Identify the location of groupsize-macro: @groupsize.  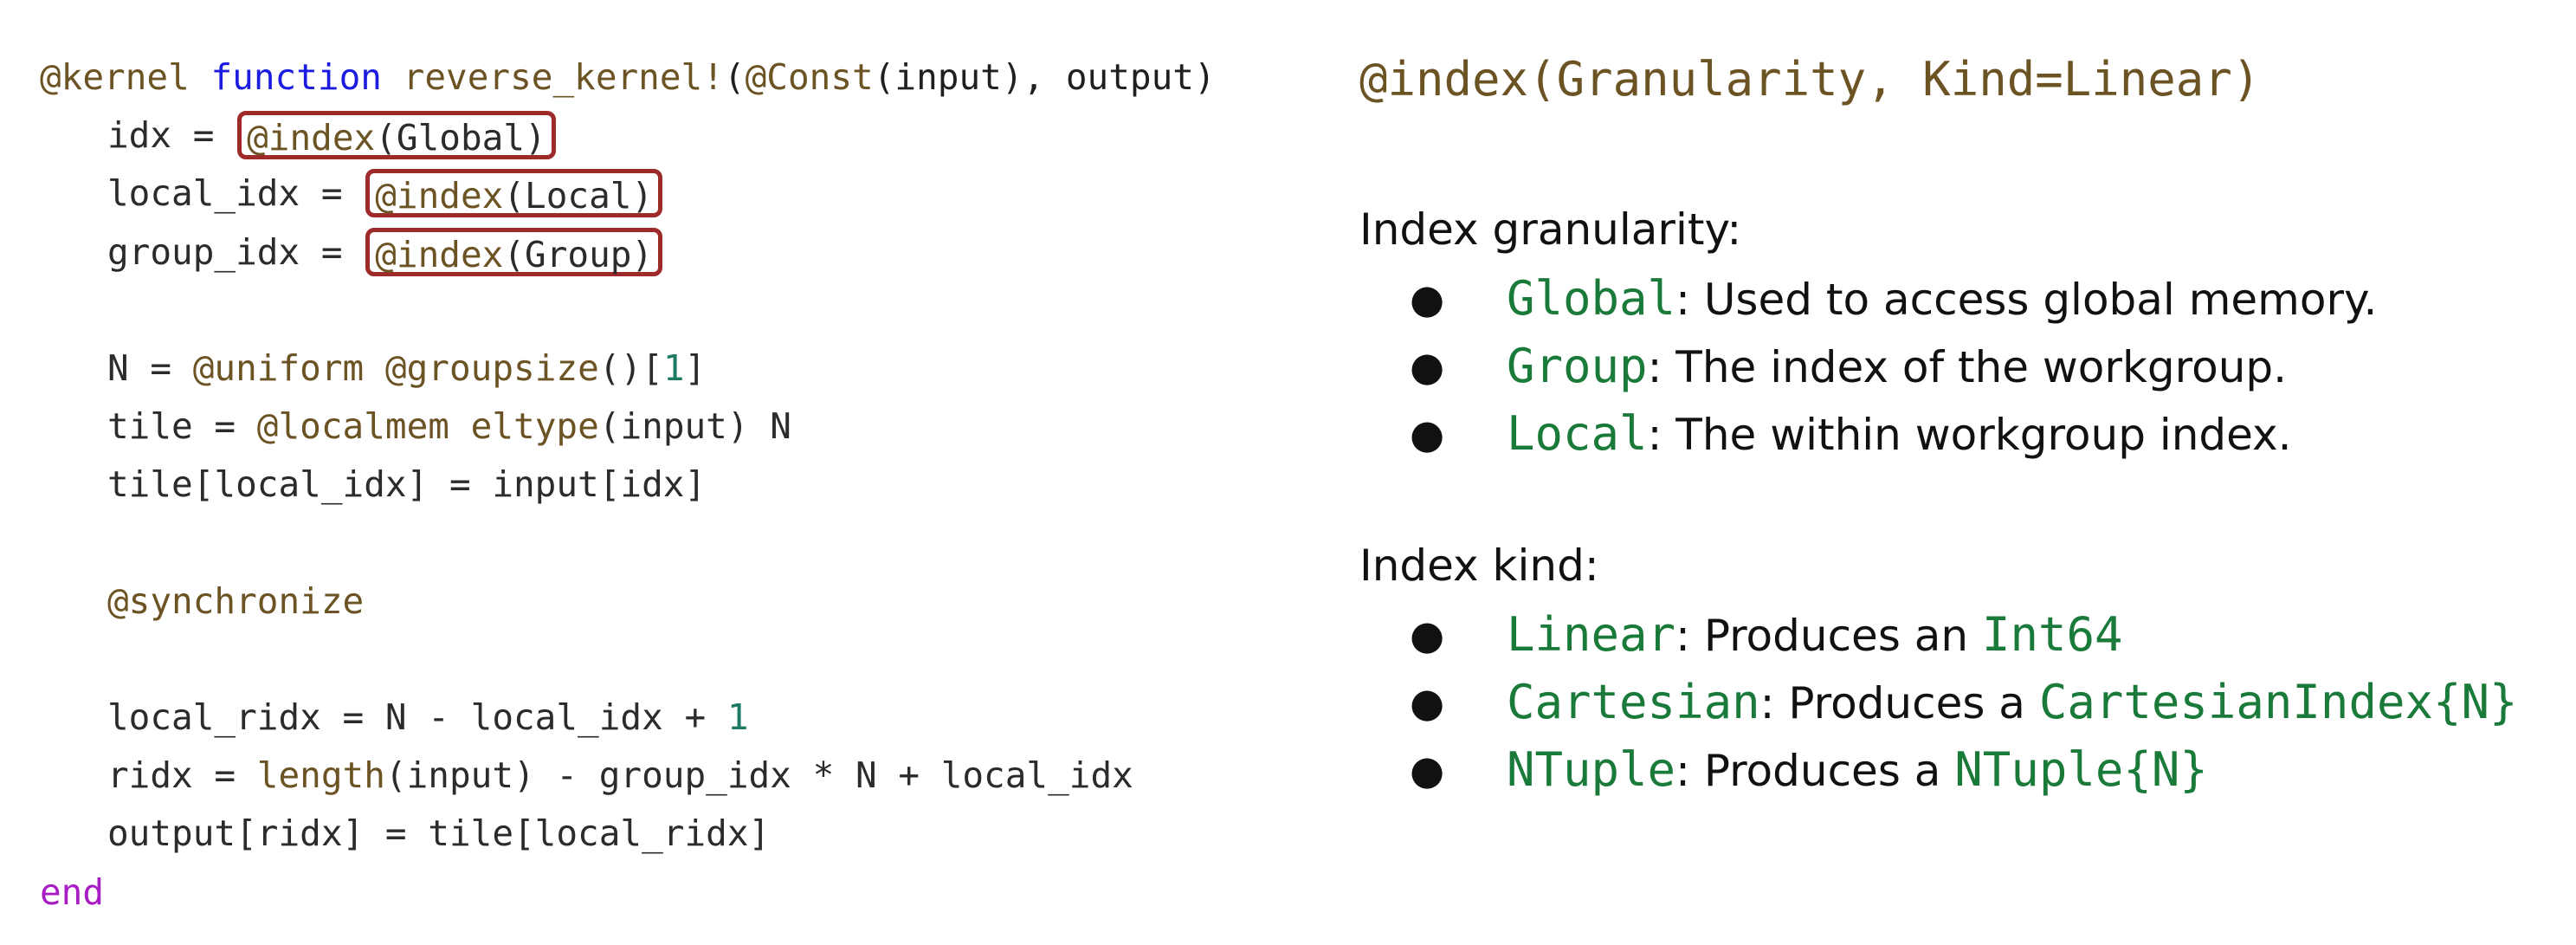
(492, 367).